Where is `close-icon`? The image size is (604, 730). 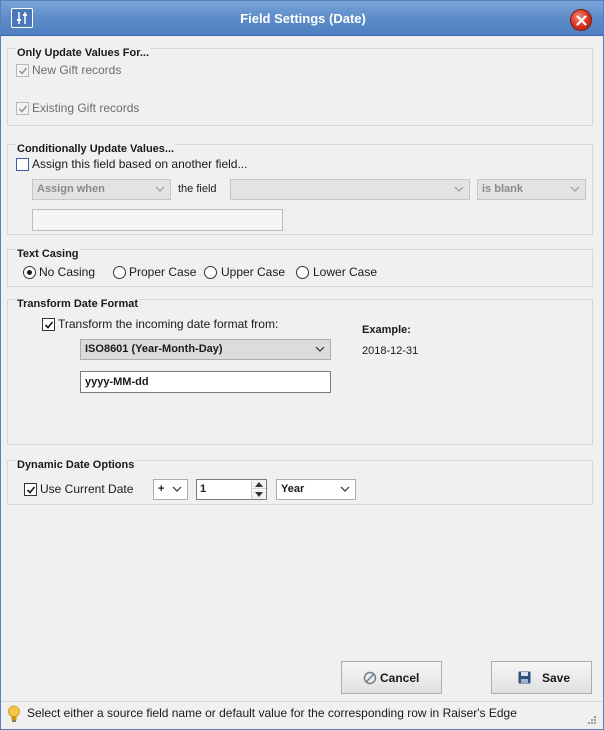 close-icon is located at coordinates (581, 20).